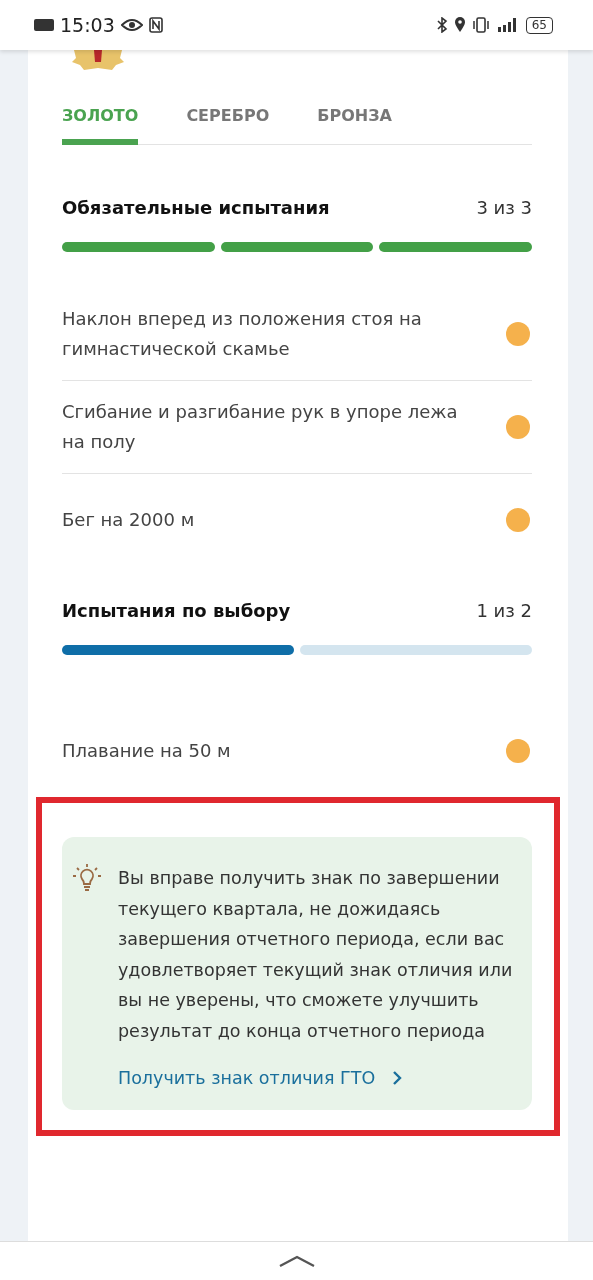  I want to click on progress-count: 3 из 3, so click(504, 207).